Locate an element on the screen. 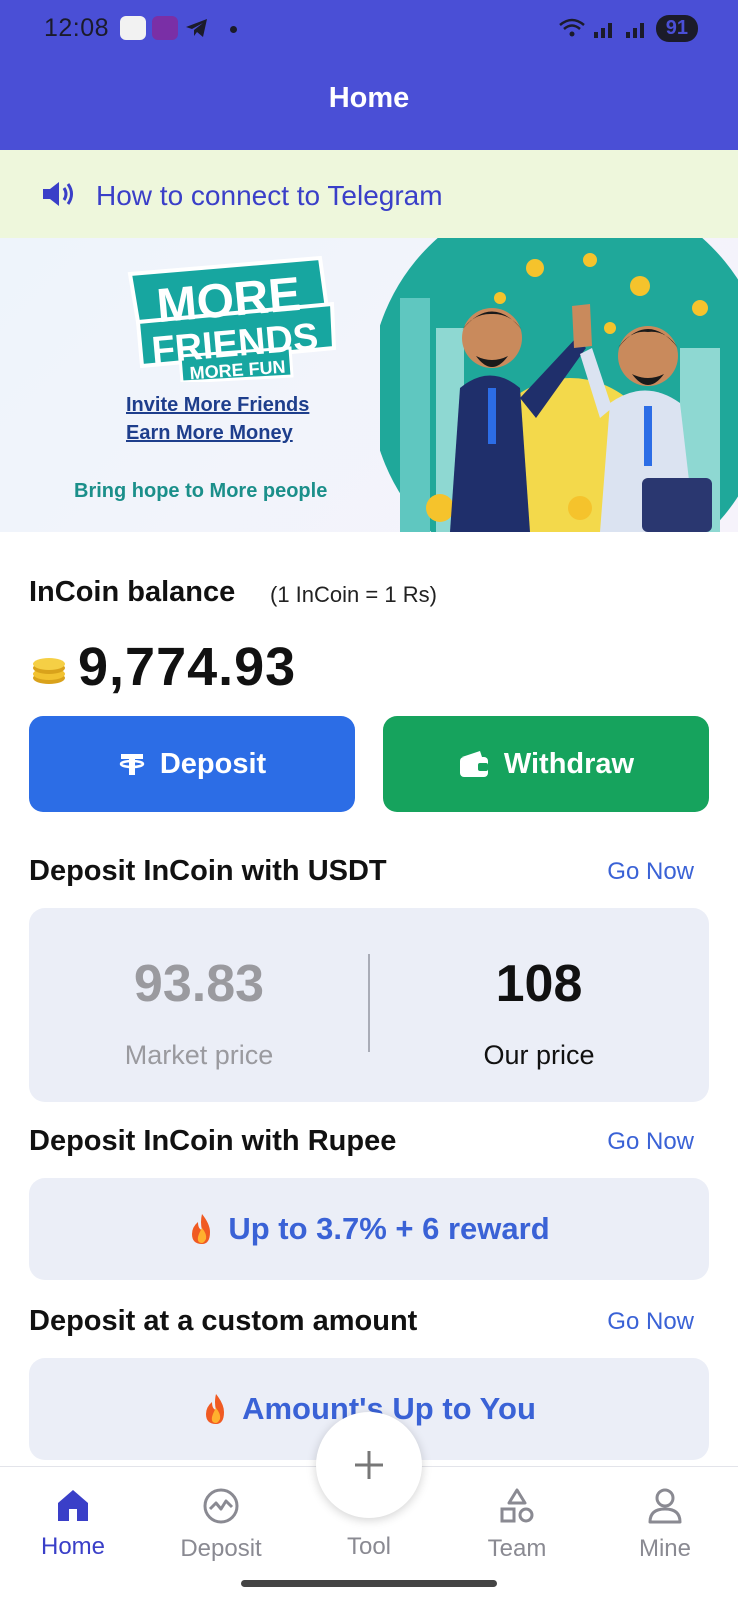  rupee-go-now-link: Go Now is located at coordinates (650, 1142).